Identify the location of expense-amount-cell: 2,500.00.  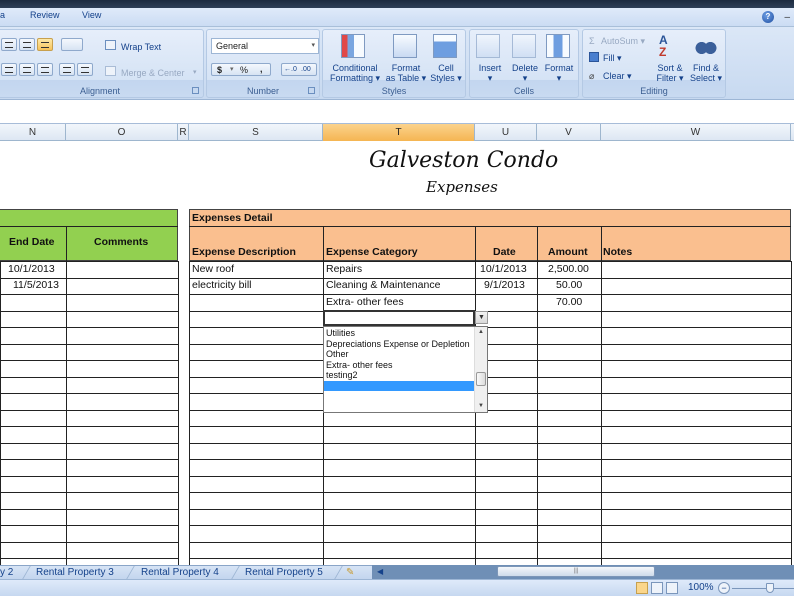
(568, 269).